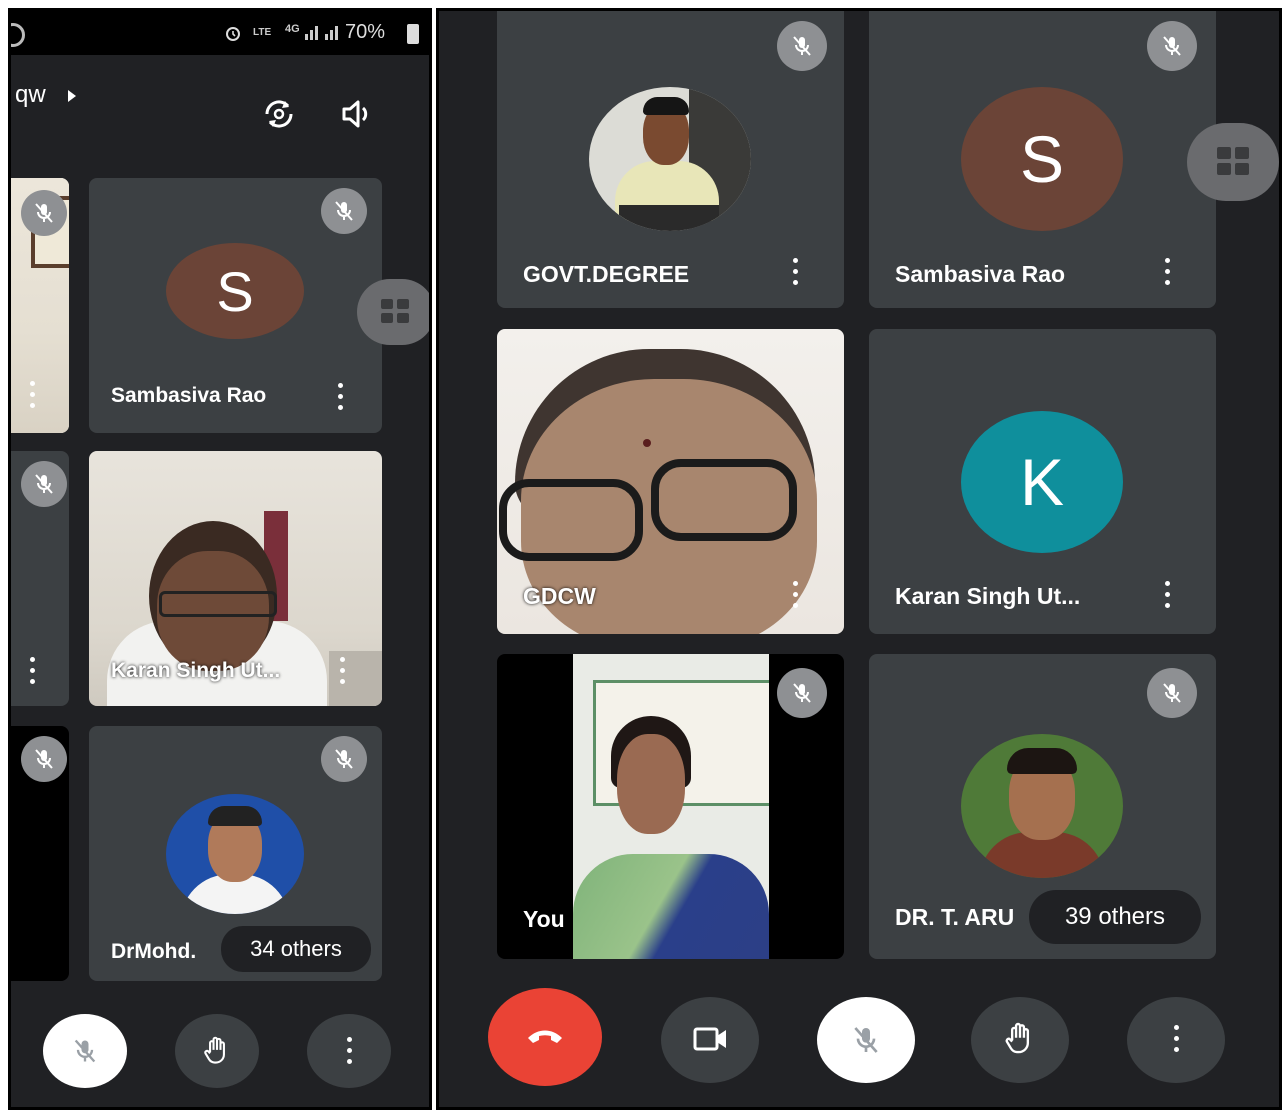  What do you see at coordinates (606, 274) in the screenshot?
I see `participant-name: GOVT.DEGREE` at bounding box center [606, 274].